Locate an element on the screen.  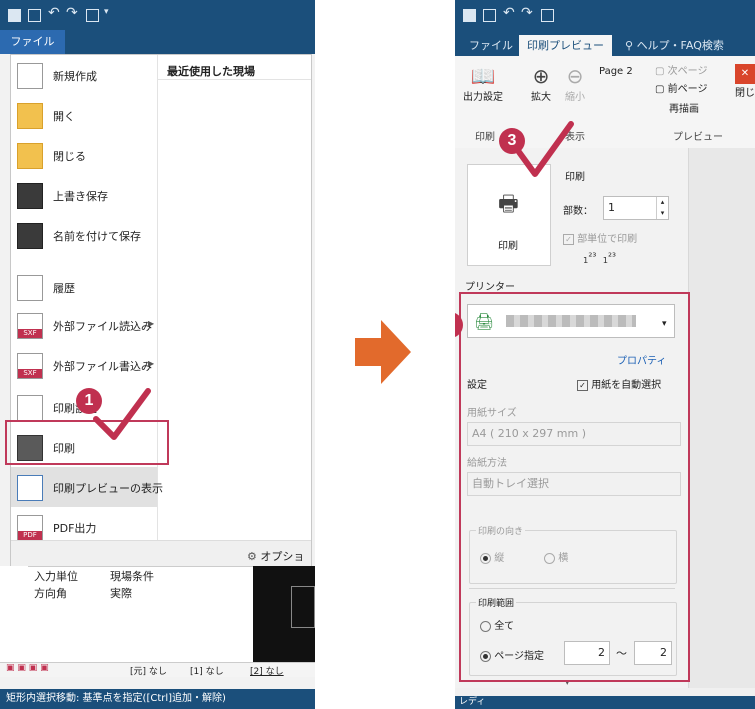
file-menu-item: 新規作成 is located at coordinates (84, 75).